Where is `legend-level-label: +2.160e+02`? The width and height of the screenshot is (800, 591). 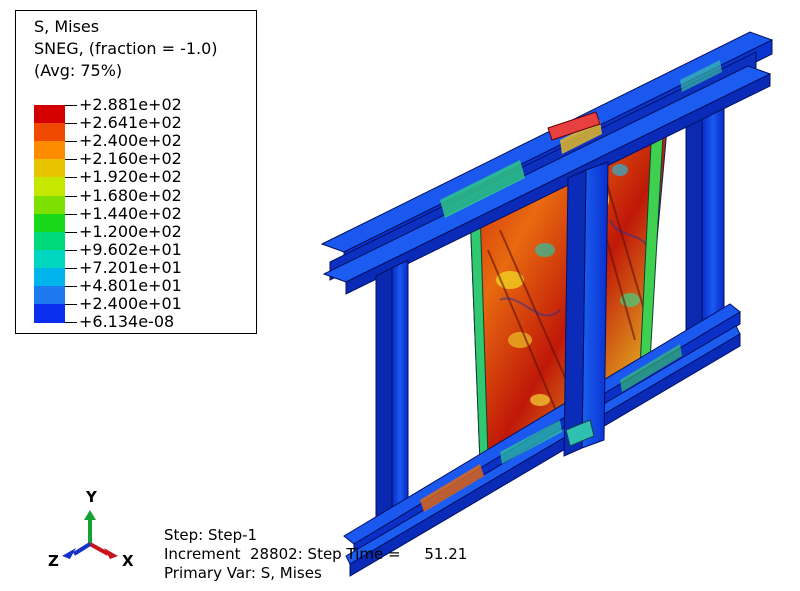
legend-level-label: +2.160e+02 is located at coordinates (130, 159).